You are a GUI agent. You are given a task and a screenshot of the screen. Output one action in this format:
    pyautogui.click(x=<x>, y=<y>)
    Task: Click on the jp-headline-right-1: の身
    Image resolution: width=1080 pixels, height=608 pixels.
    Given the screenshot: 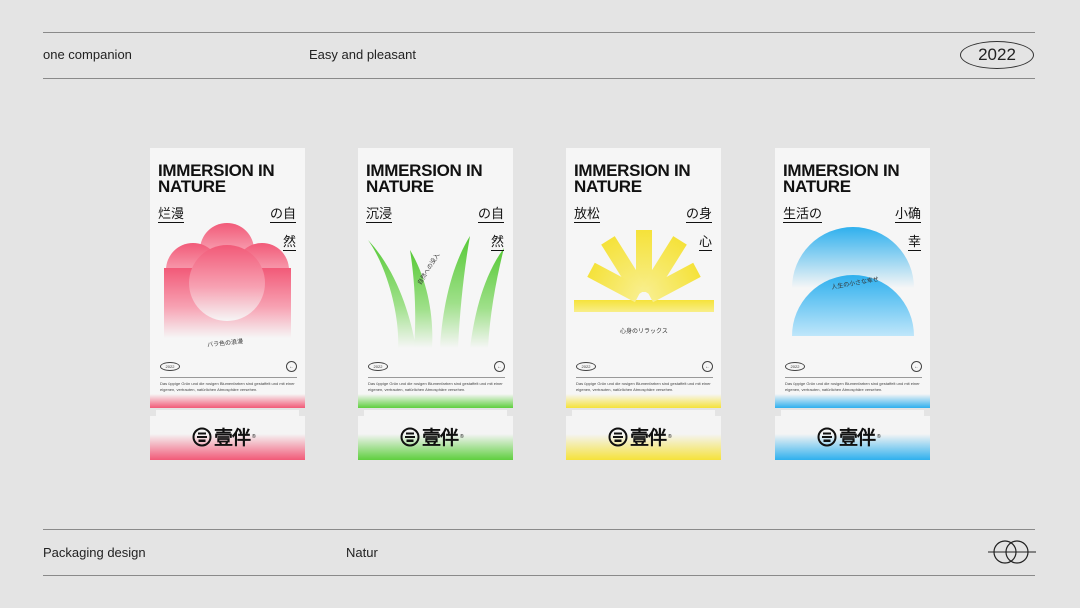 What is the action you would take?
    pyautogui.click(x=698, y=215)
    